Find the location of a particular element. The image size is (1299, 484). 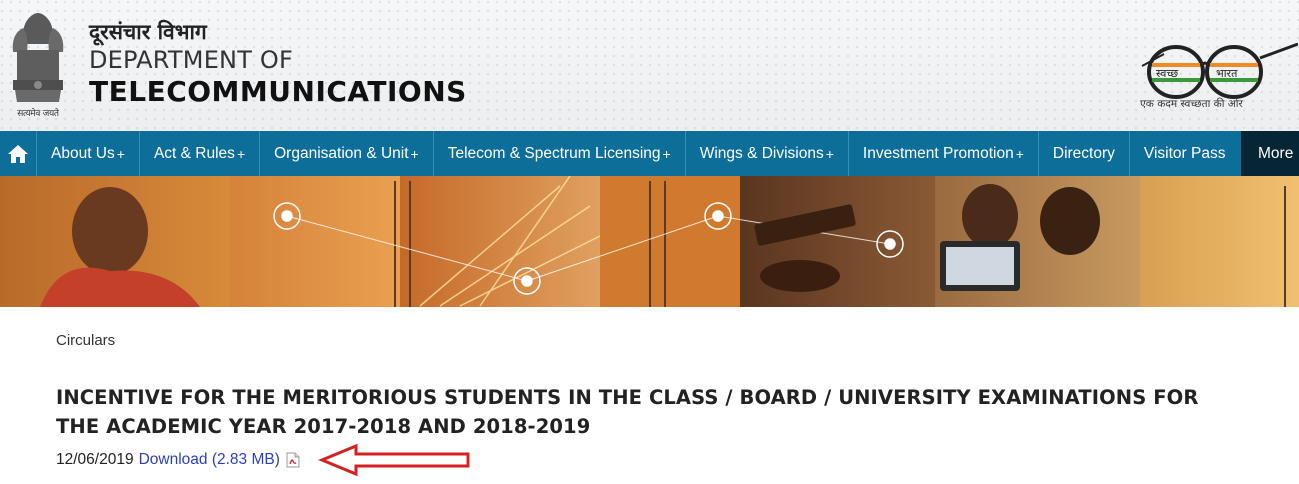

nav-item-investment-promotion: Investment Promotion + is located at coordinates (944, 153).